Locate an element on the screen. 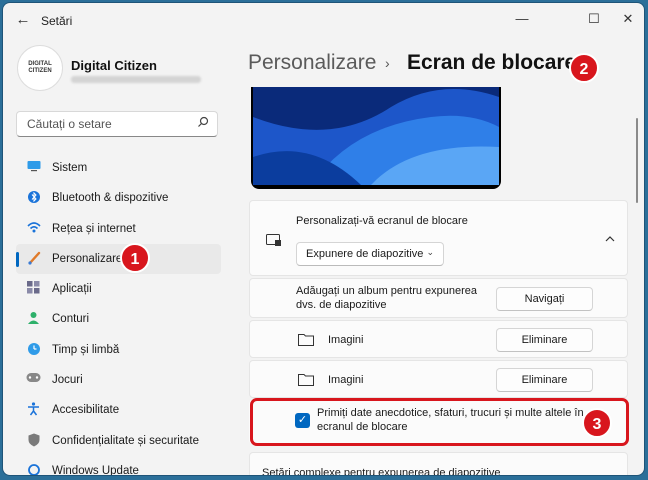 This screenshot has height=480, width=648. active-indicator is located at coordinates (17, 259).